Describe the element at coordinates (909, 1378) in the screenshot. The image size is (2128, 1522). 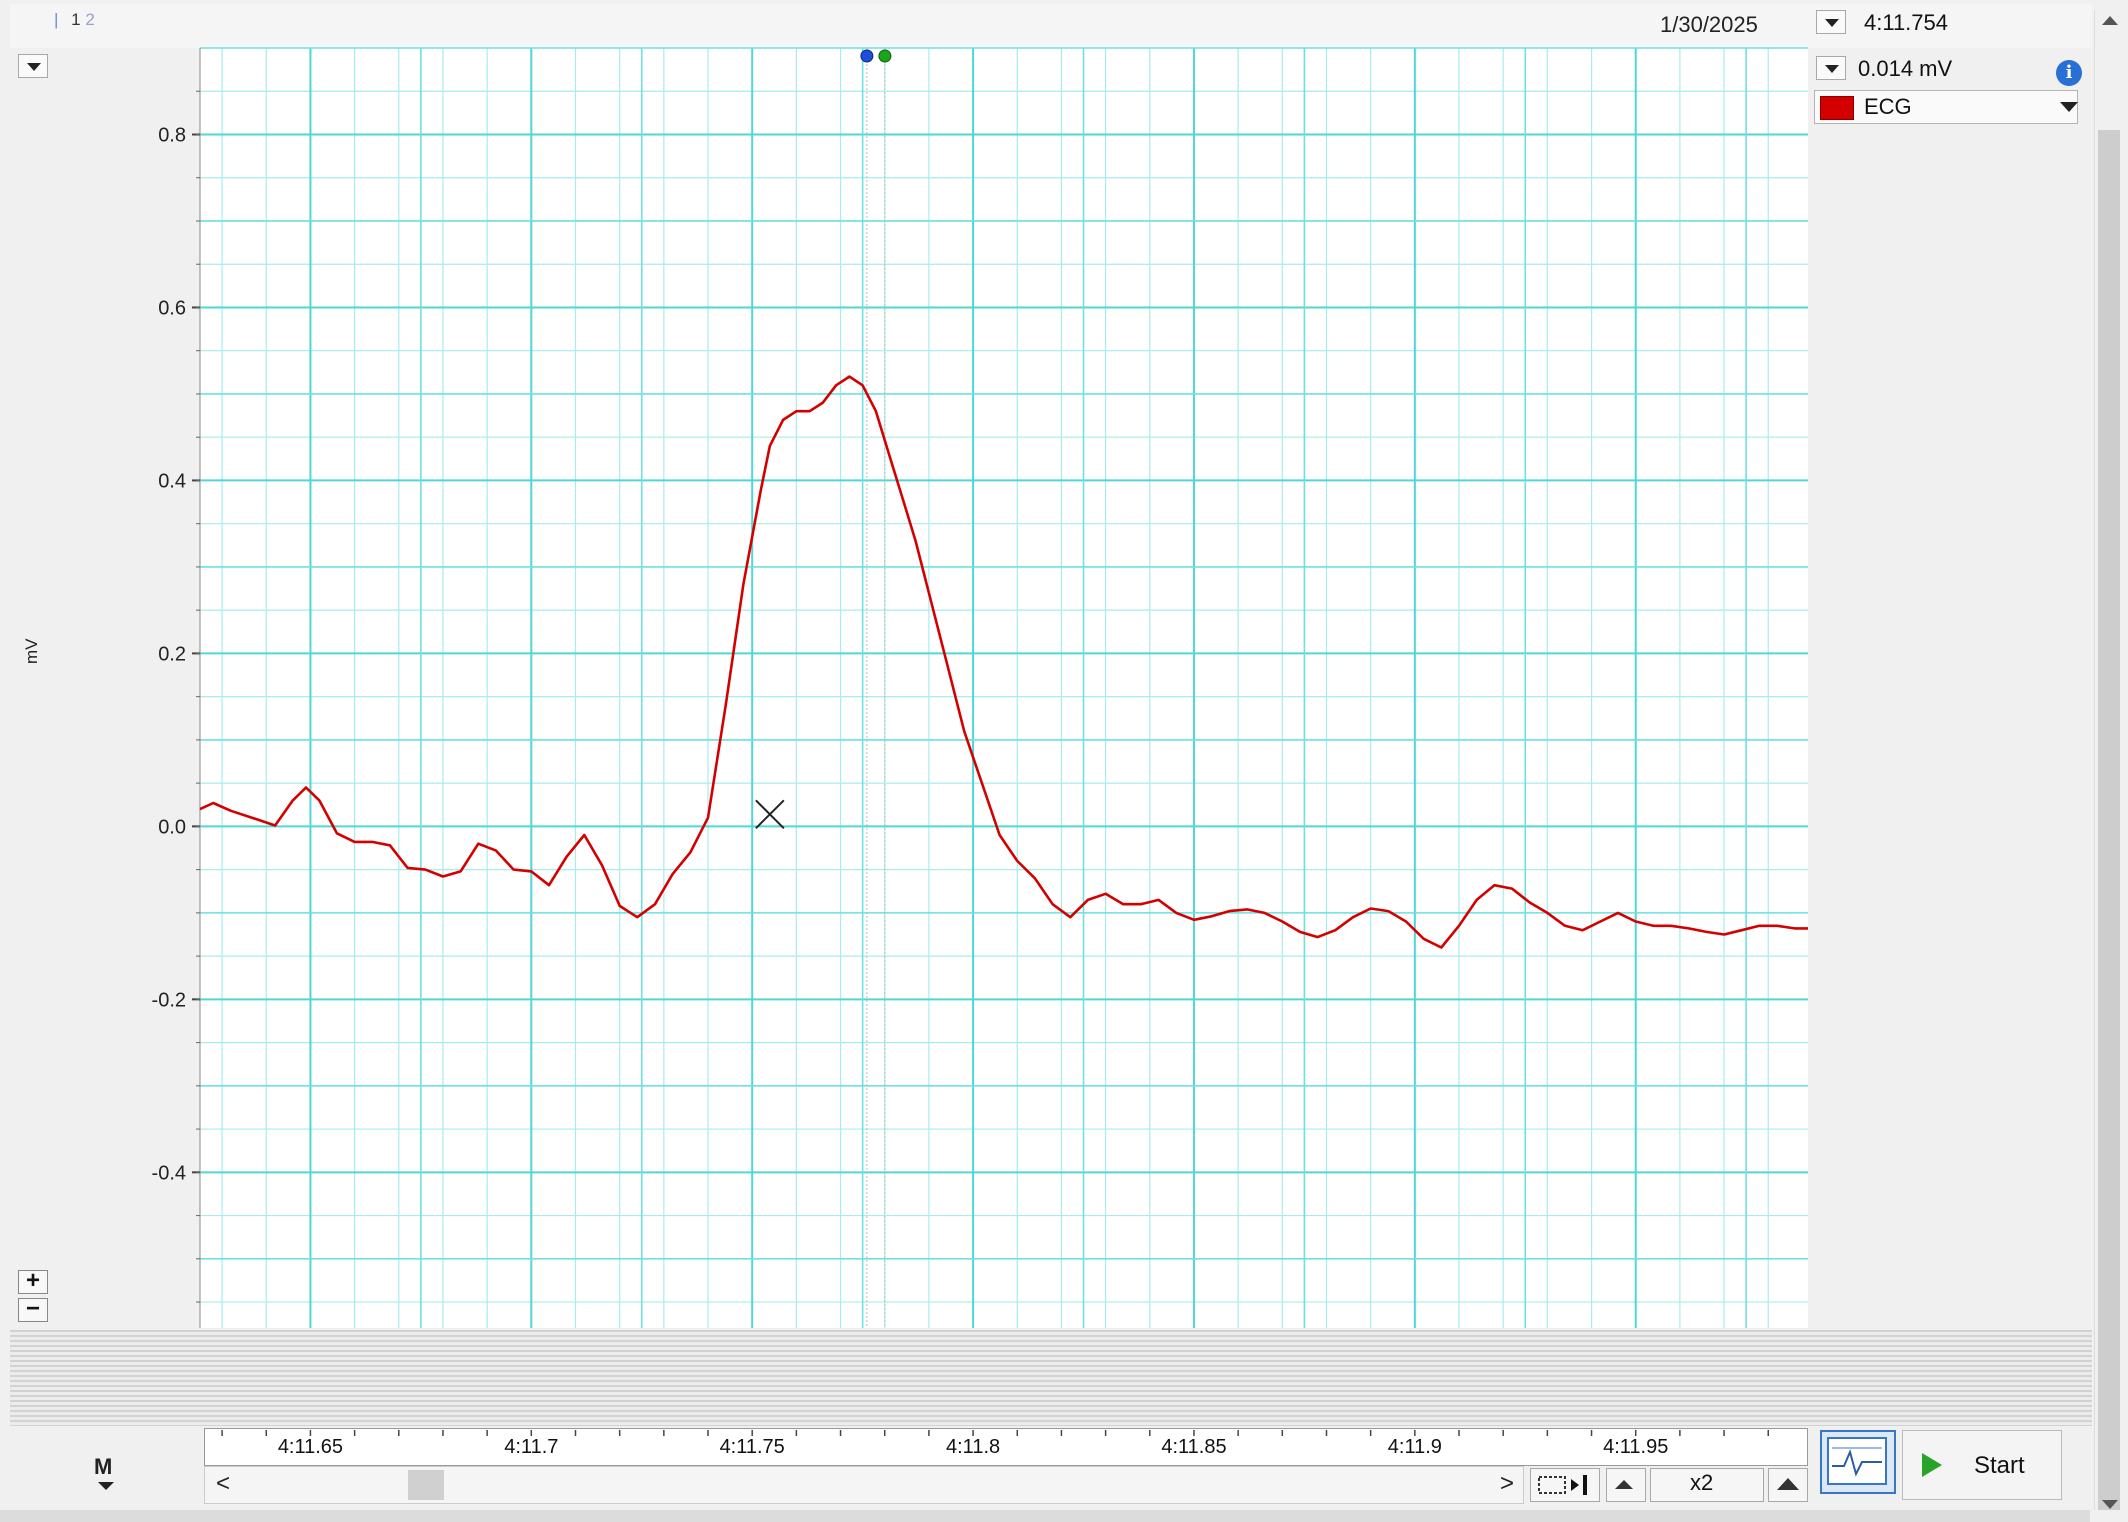
I see `divider-strip` at that location.